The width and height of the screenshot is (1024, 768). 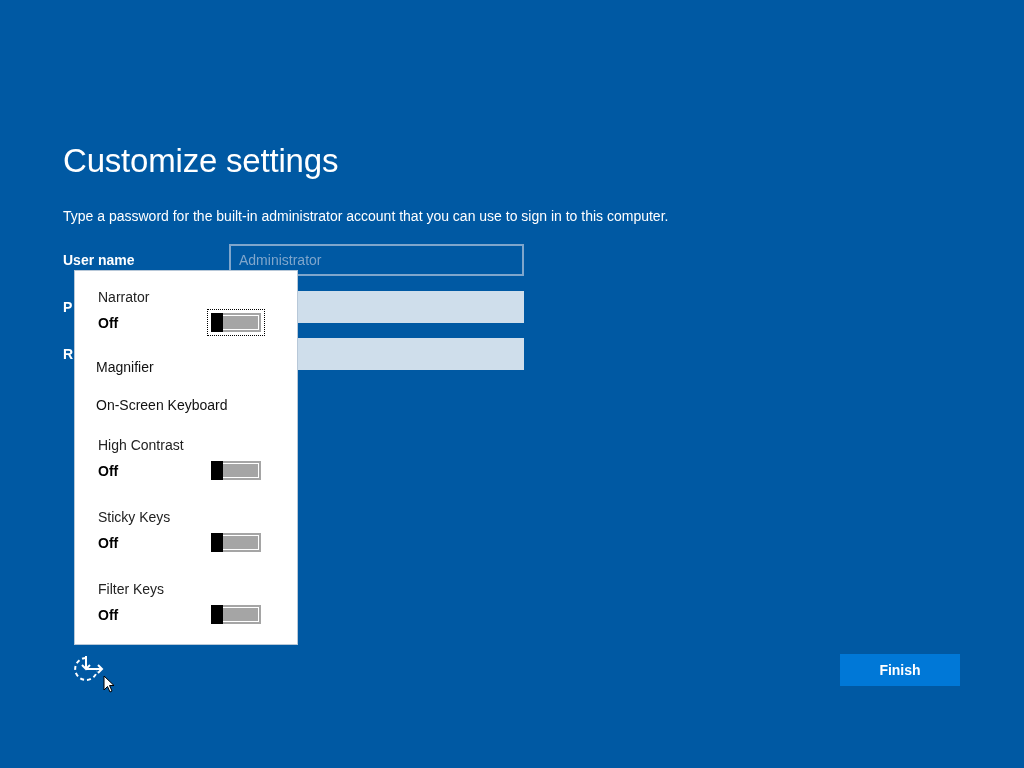 I want to click on toggle-label: Filter Keys, so click(x=132, y=589).